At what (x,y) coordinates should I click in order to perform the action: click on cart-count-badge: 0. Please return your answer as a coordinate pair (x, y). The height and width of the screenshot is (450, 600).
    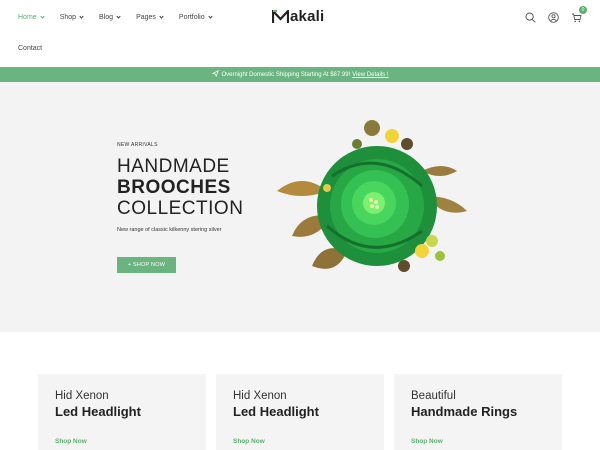
    Looking at the image, I should click on (583, 10).